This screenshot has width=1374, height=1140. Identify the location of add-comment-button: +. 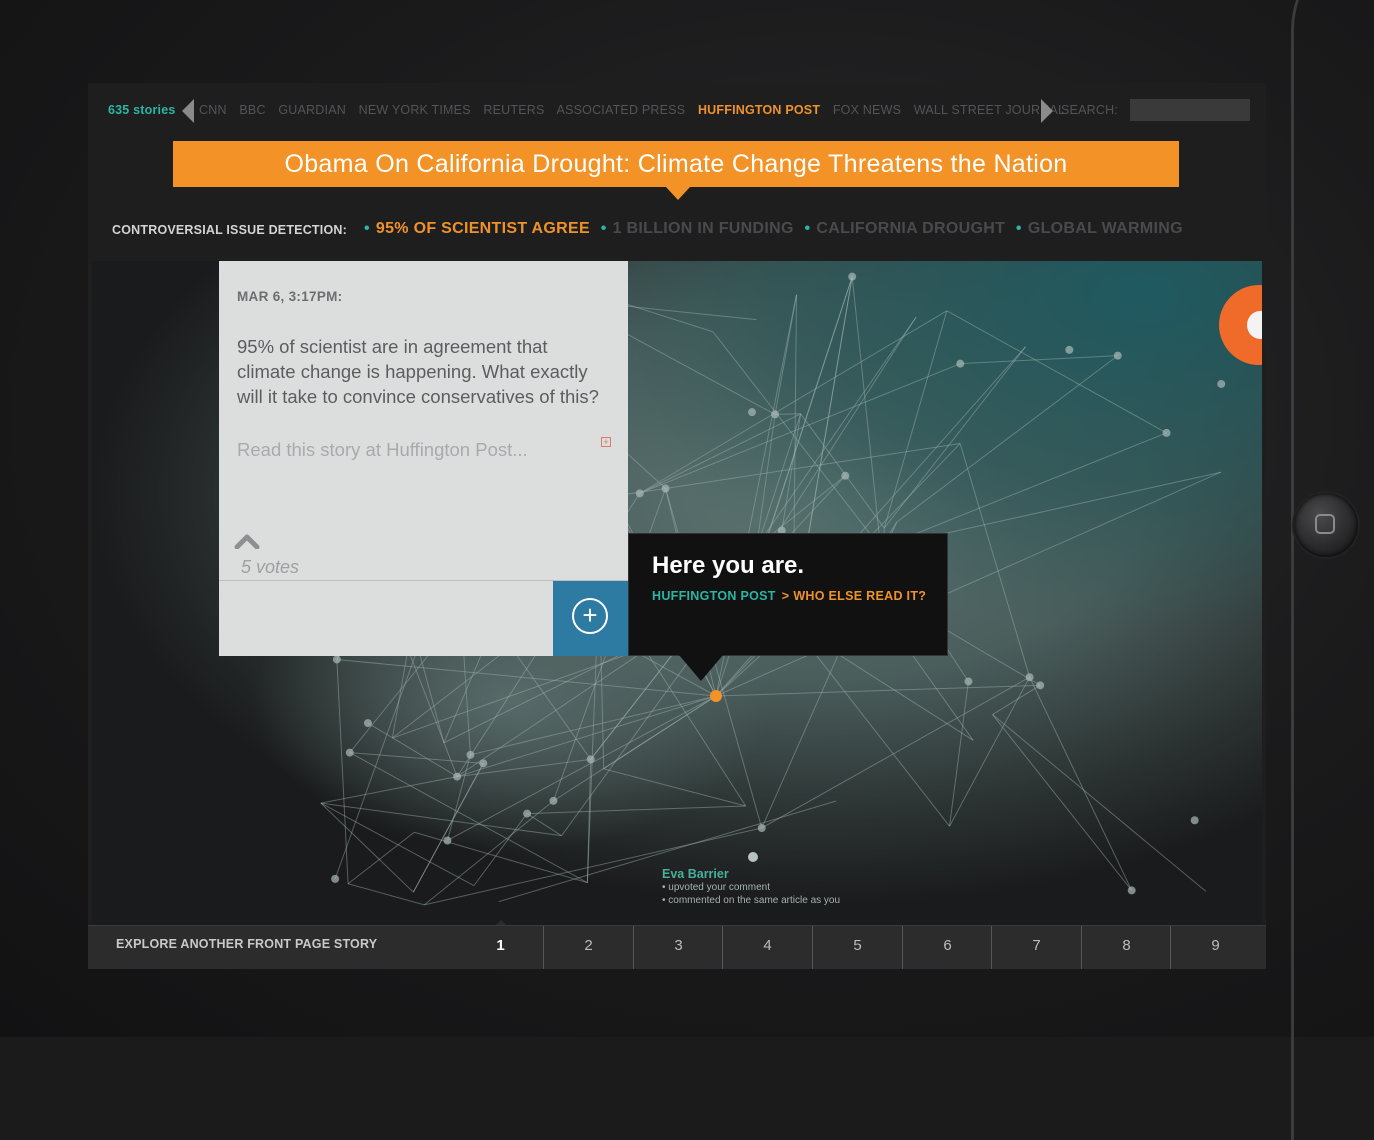
(590, 618).